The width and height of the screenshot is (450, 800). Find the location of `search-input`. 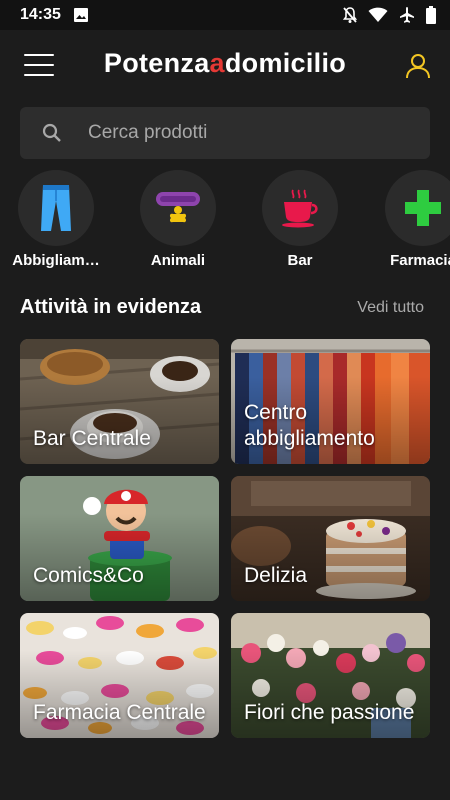

search-input is located at coordinates (248, 133).